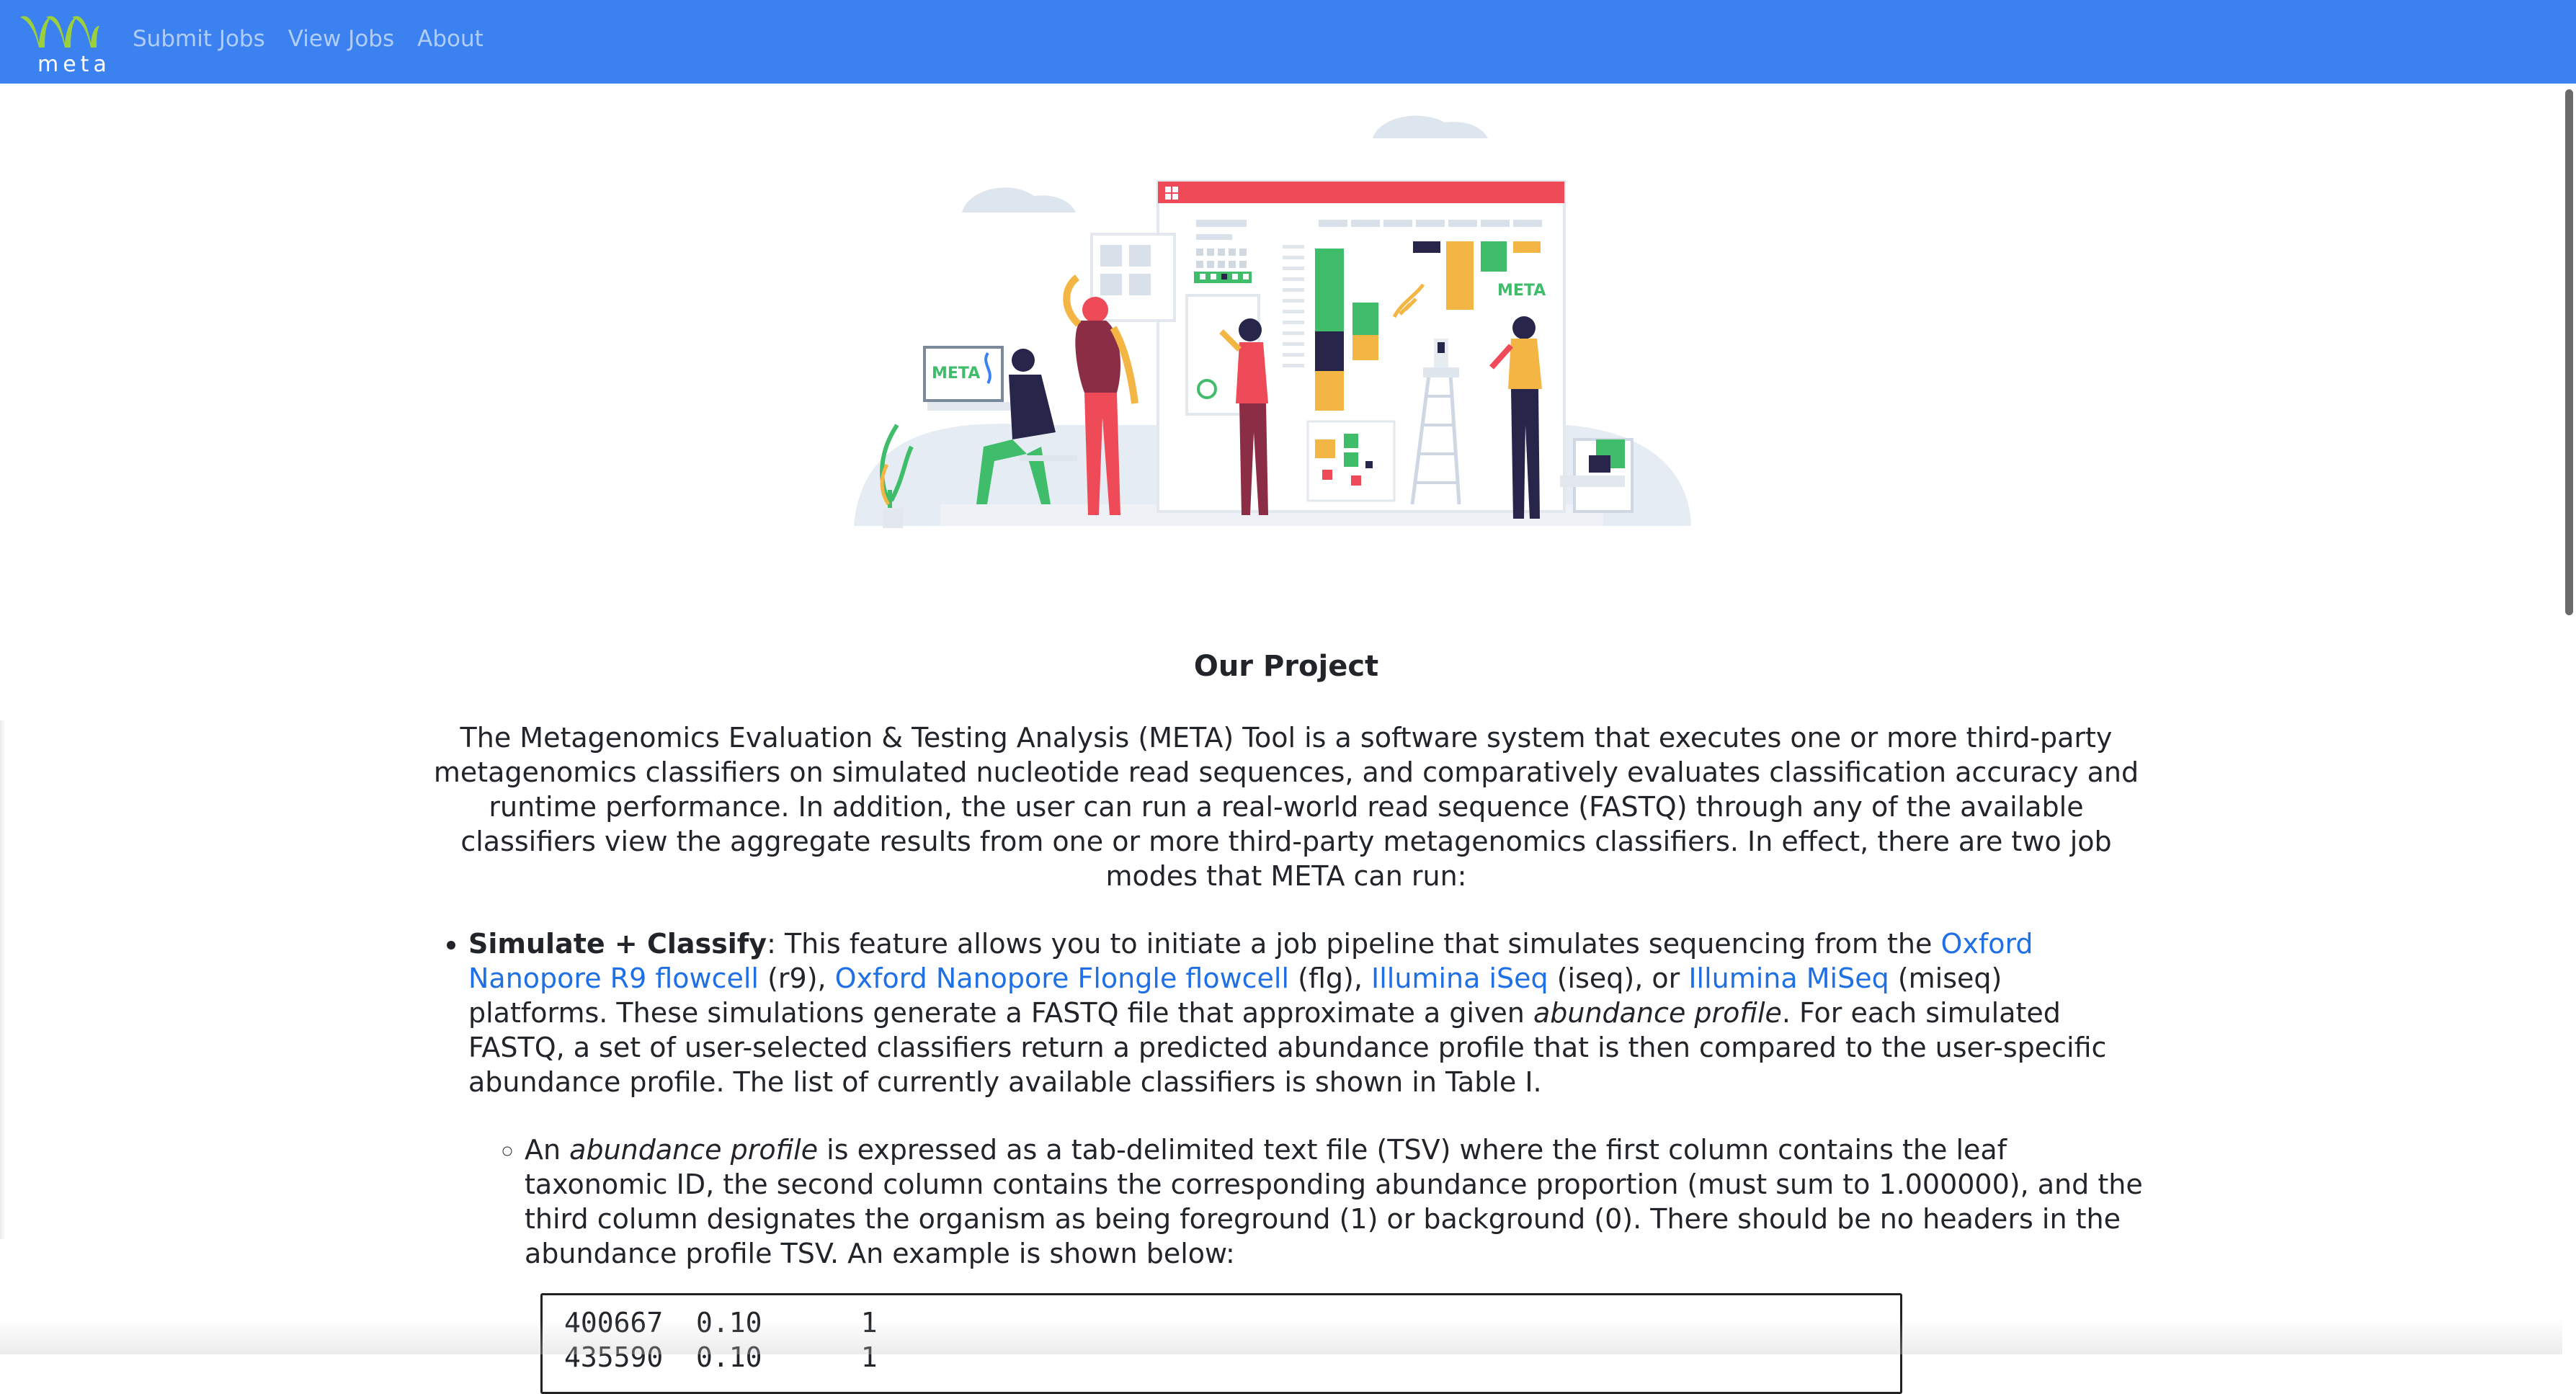 This screenshot has width=2576, height=1394. Describe the element at coordinates (1272, 321) in the screenshot. I see `team-analytics-illustration: META META` at that location.